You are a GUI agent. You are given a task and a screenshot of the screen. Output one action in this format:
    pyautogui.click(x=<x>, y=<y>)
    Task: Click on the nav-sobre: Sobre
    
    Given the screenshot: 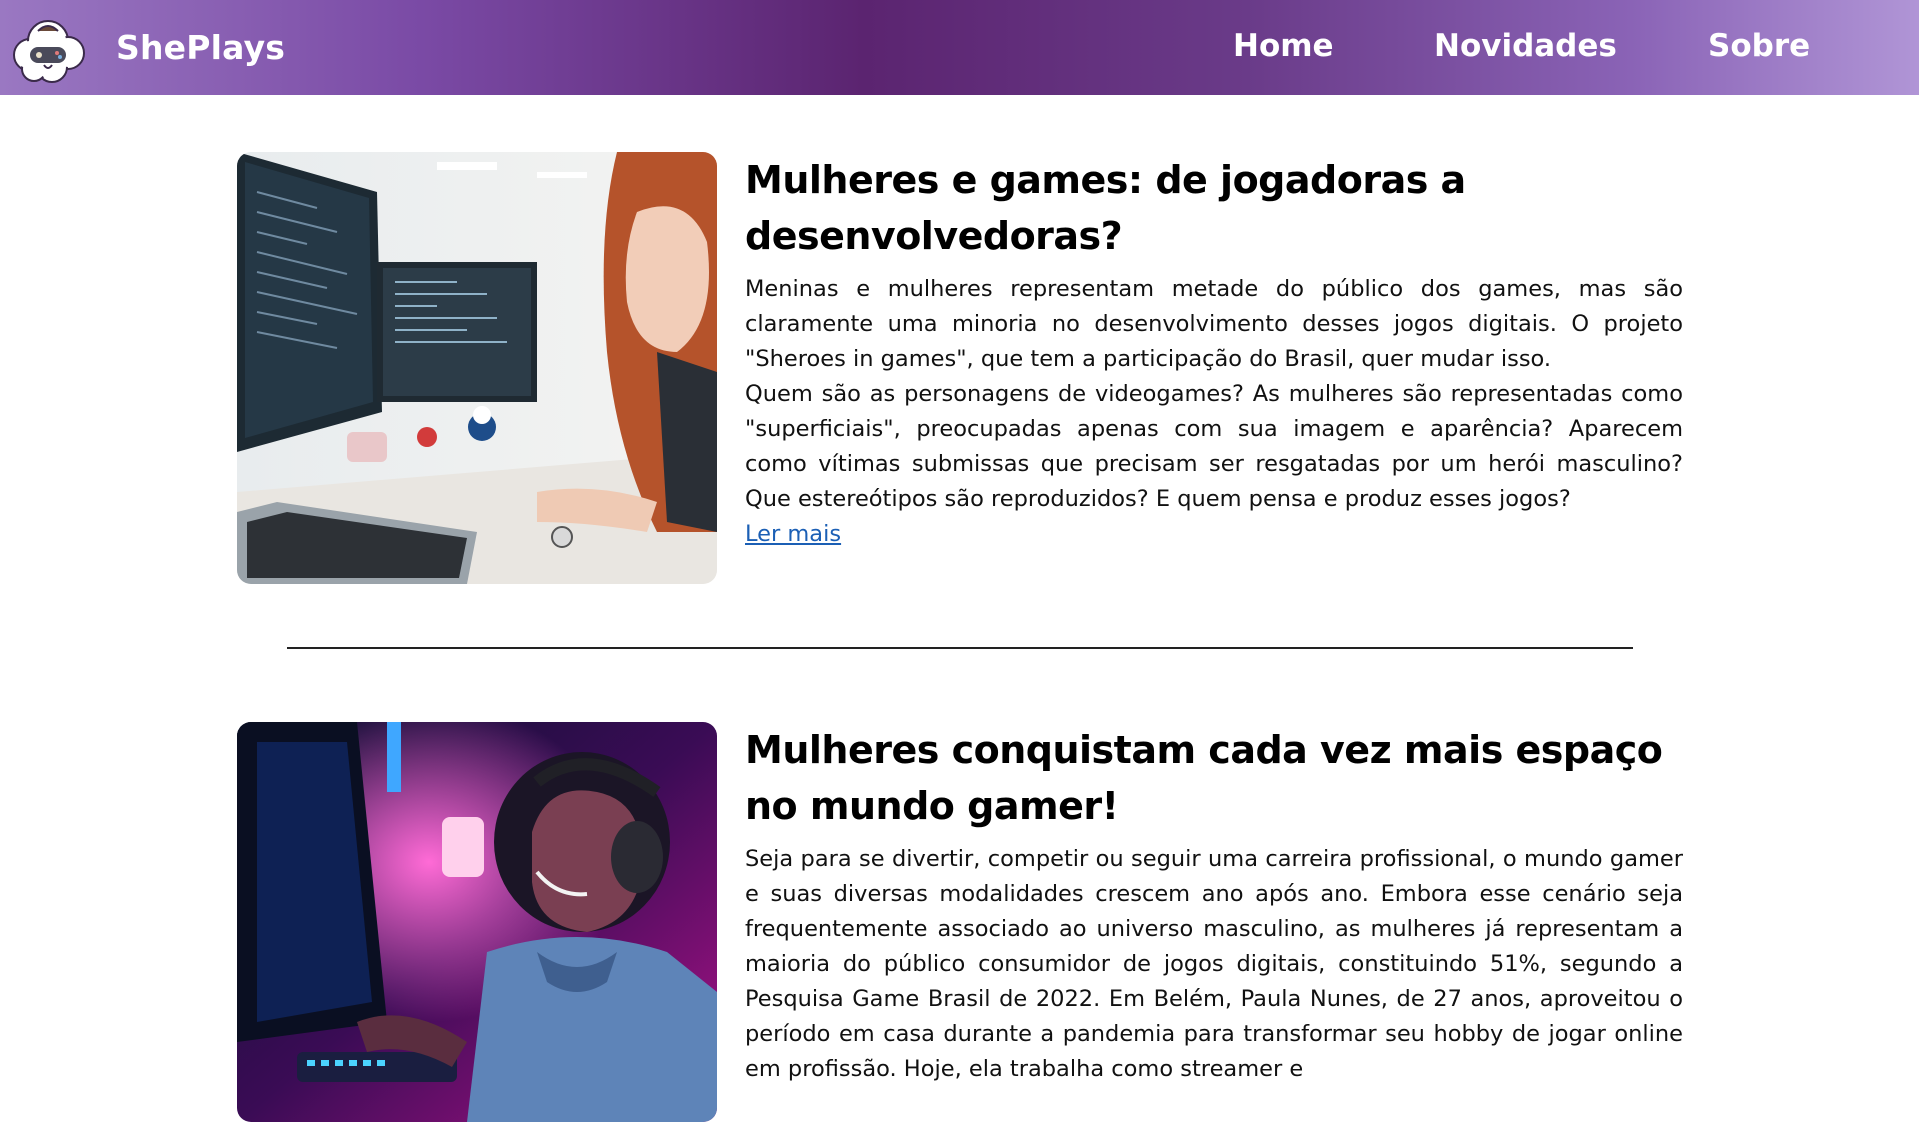 What is the action you would take?
    pyautogui.click(x=1759, y=46)
    